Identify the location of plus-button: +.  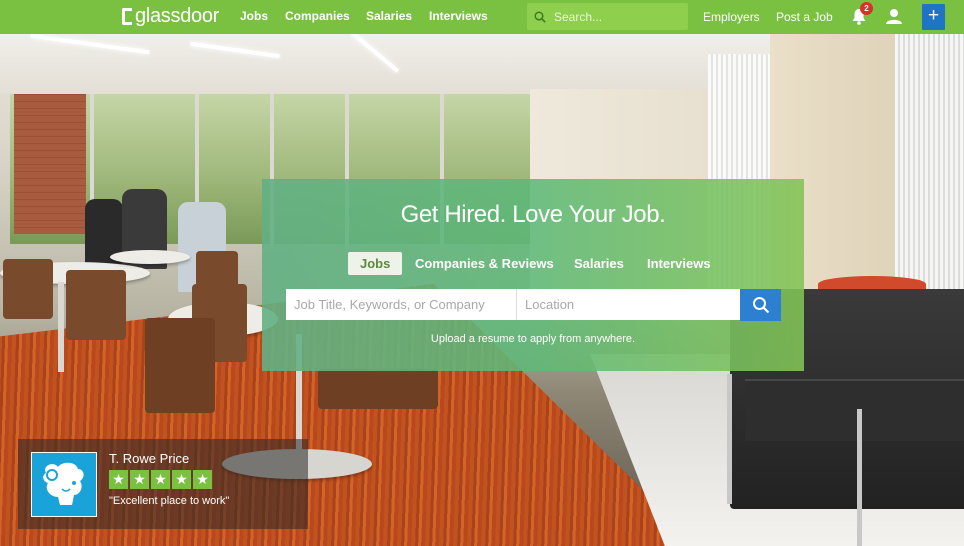
(933, 17).